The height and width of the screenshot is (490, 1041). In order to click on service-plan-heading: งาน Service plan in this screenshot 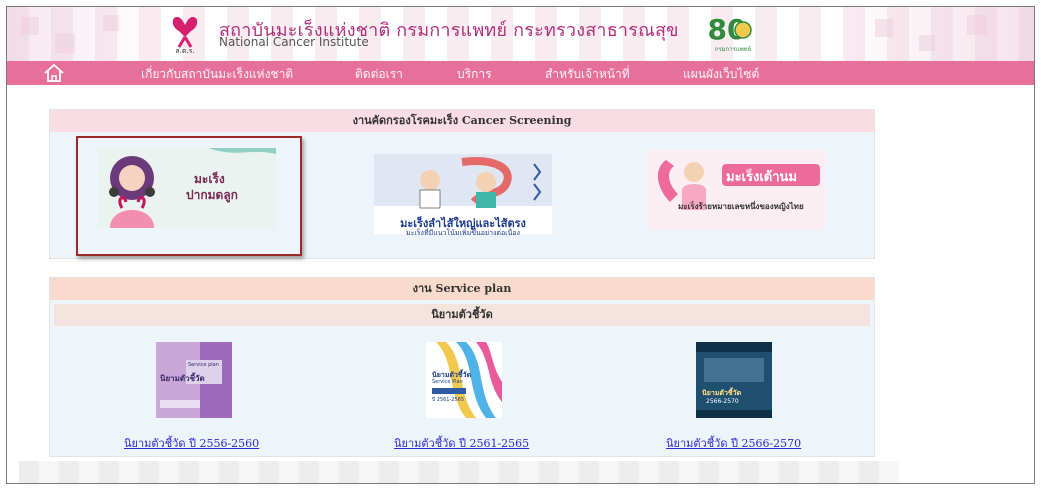, I will do `click(462, 289)`.